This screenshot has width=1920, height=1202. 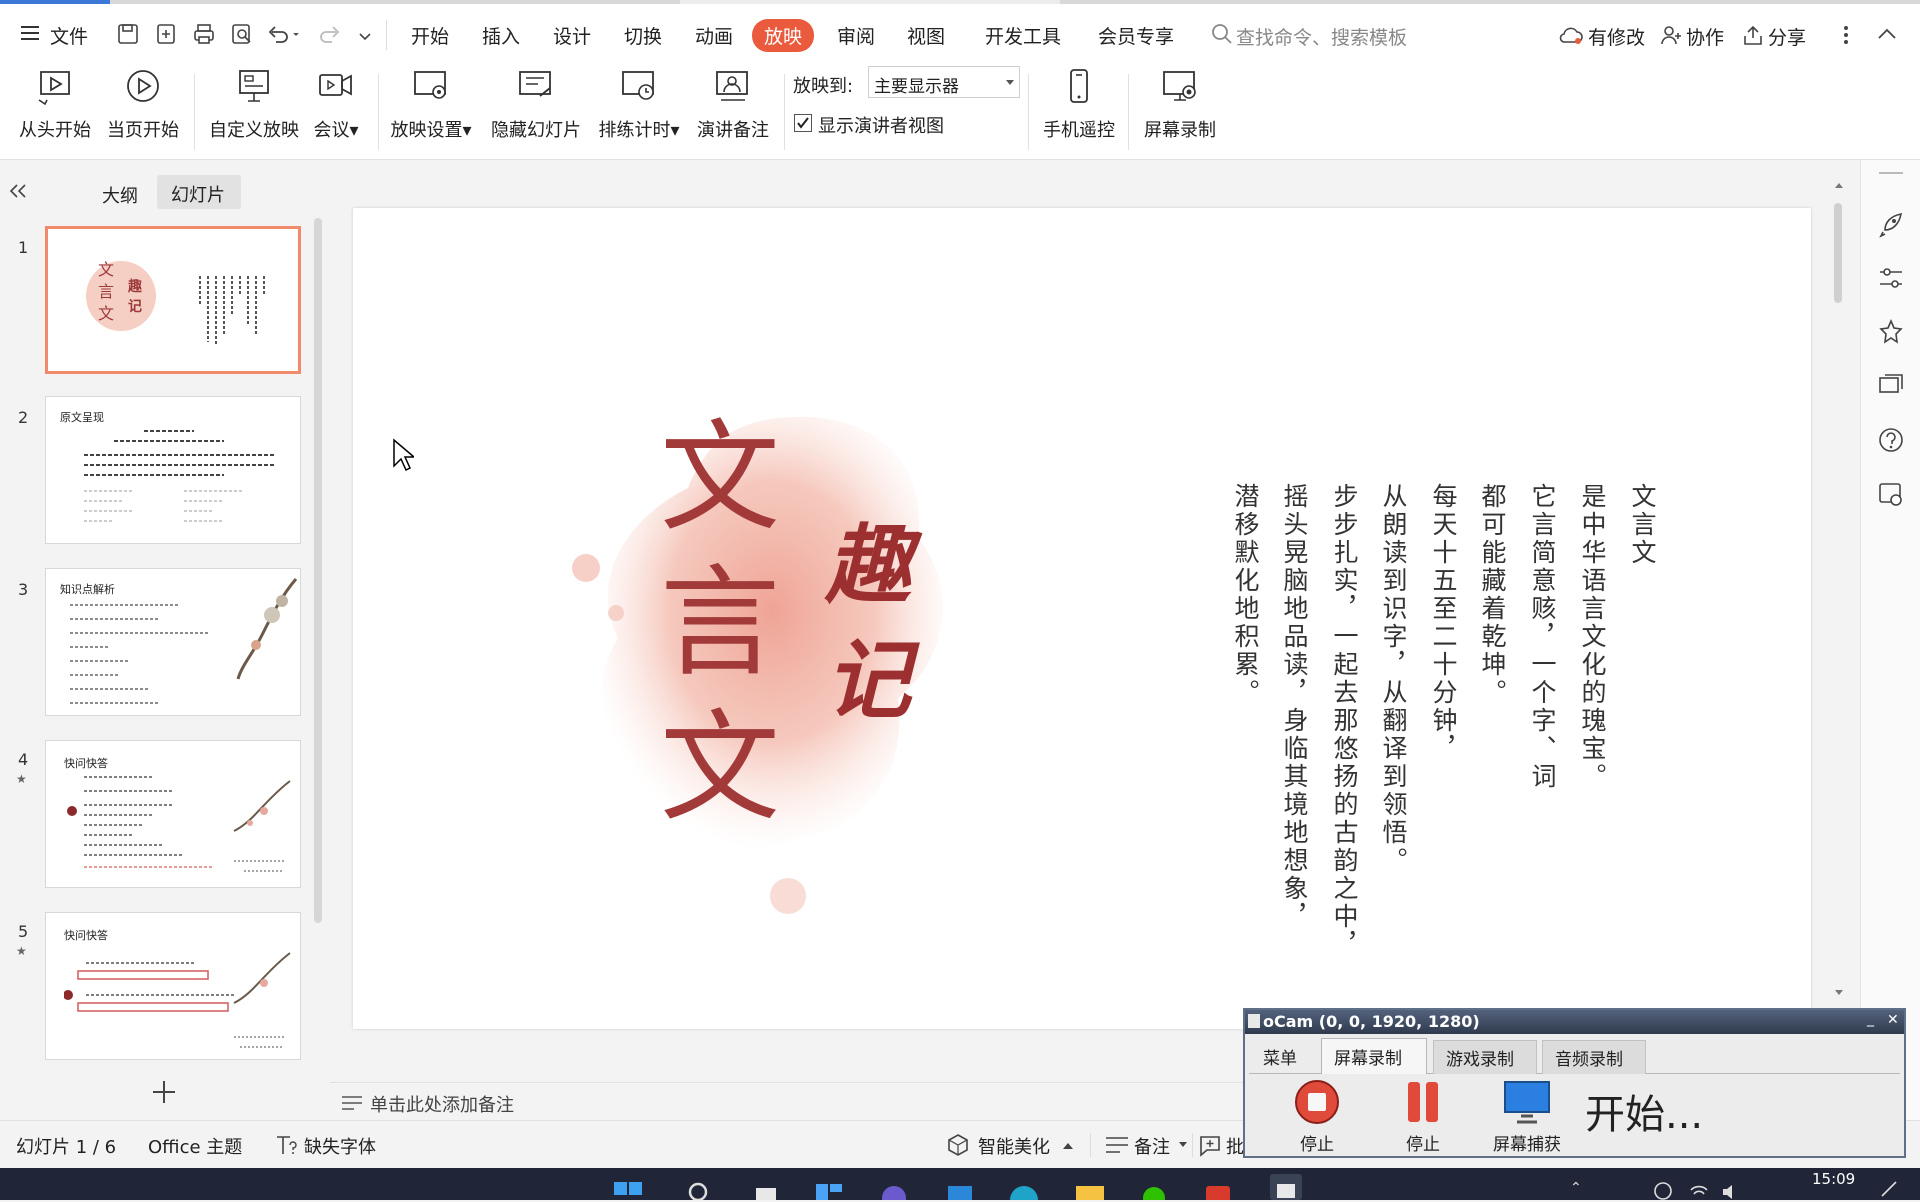 I want to click on ocam-stop-button: 停止, so click(x=1317, y=1116).